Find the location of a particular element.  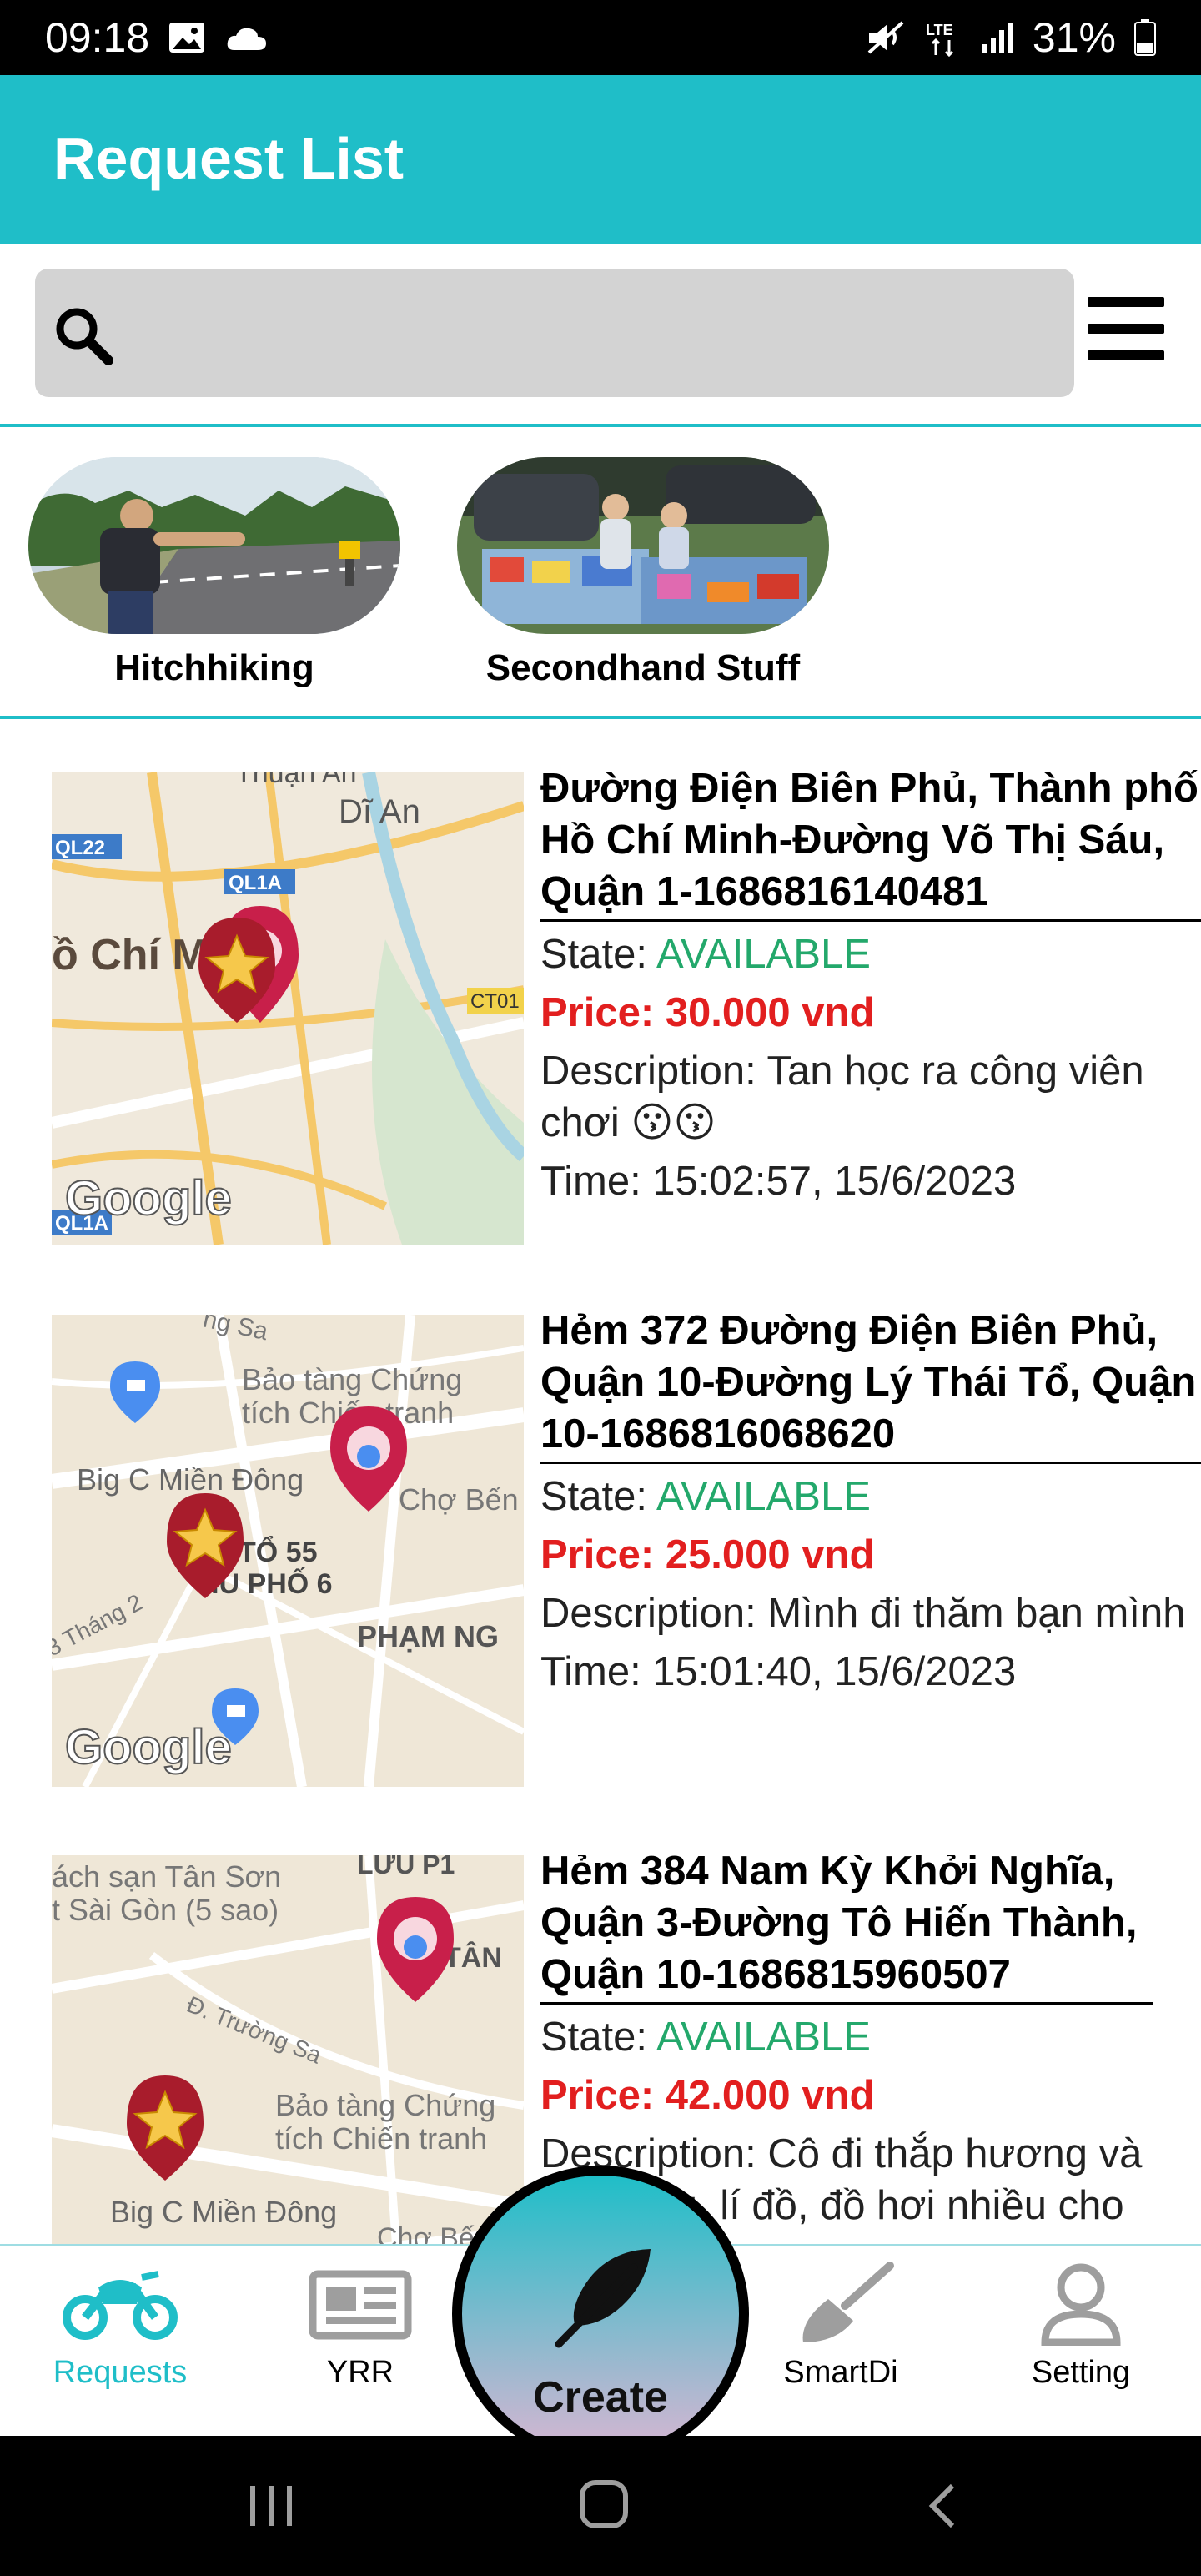

nav-smartdi: SmartDi is located at coordinates (841, 2326).